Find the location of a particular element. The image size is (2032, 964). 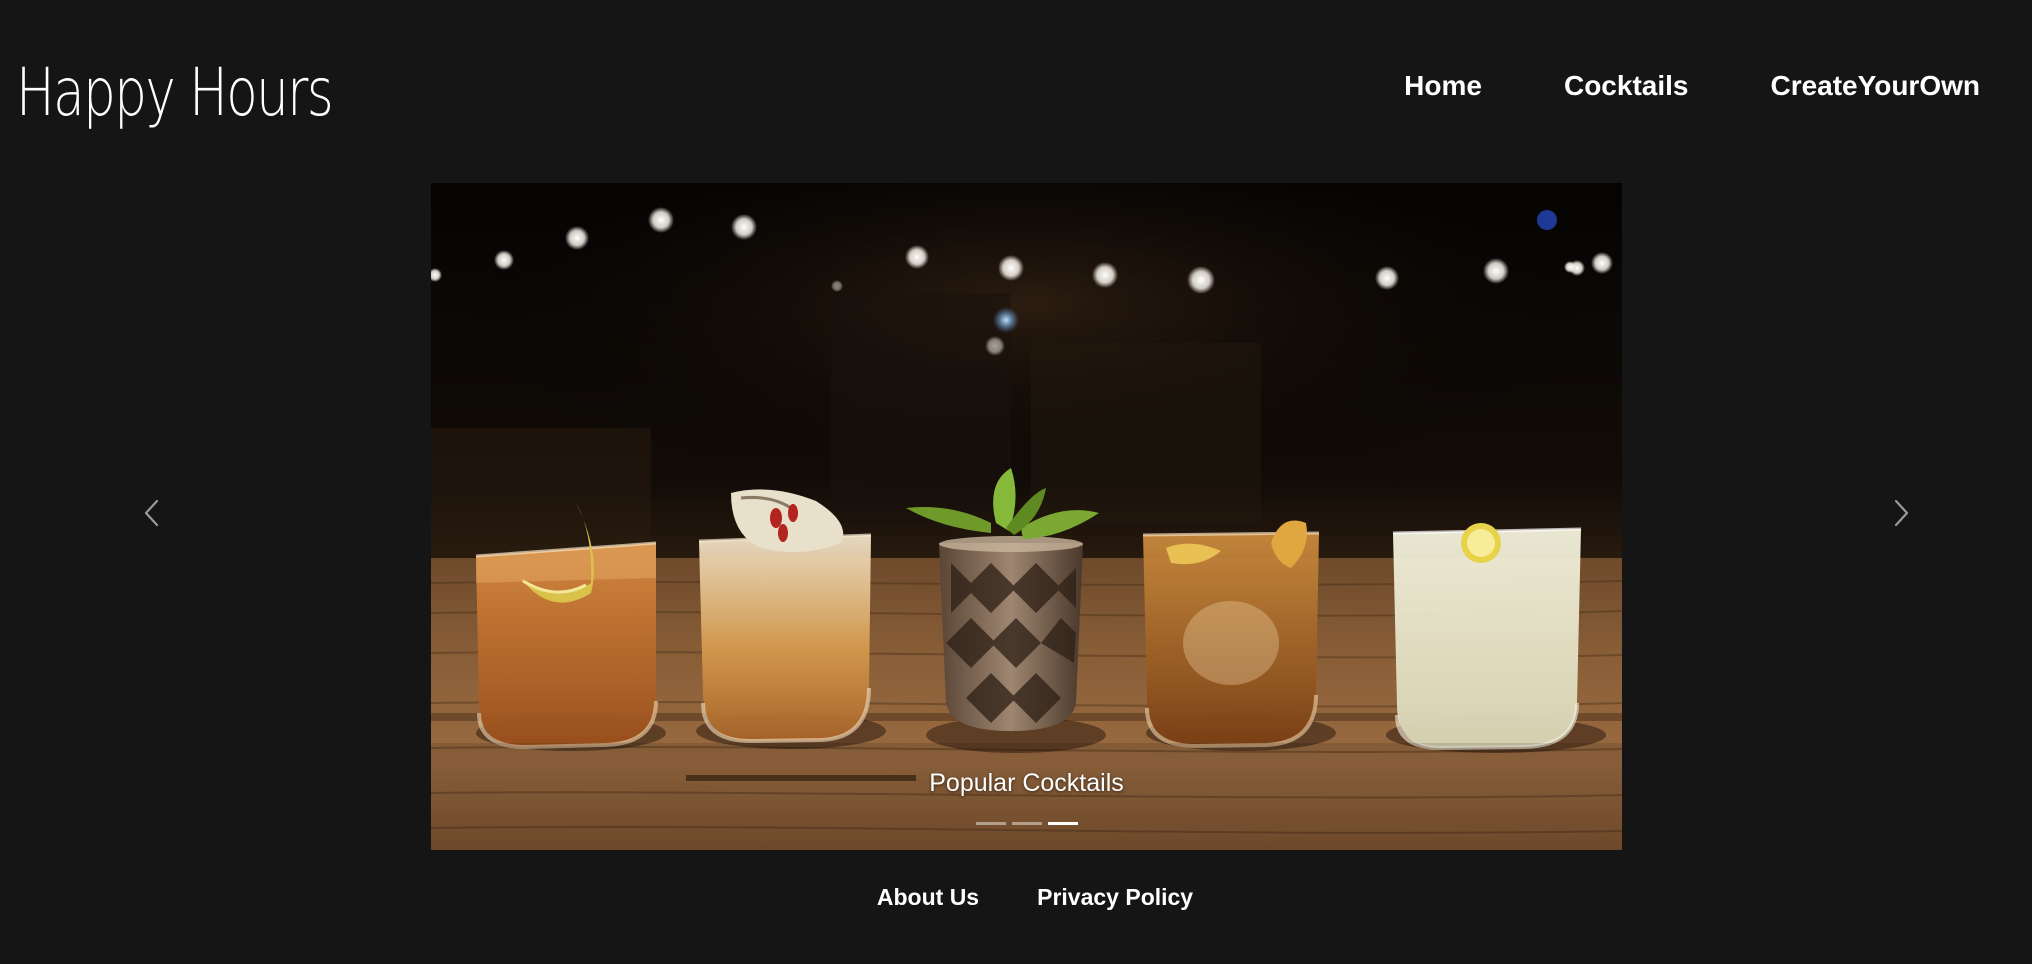

footer-privacy-policy-link: Privacy Policy is located at coordinates (1115, 898).